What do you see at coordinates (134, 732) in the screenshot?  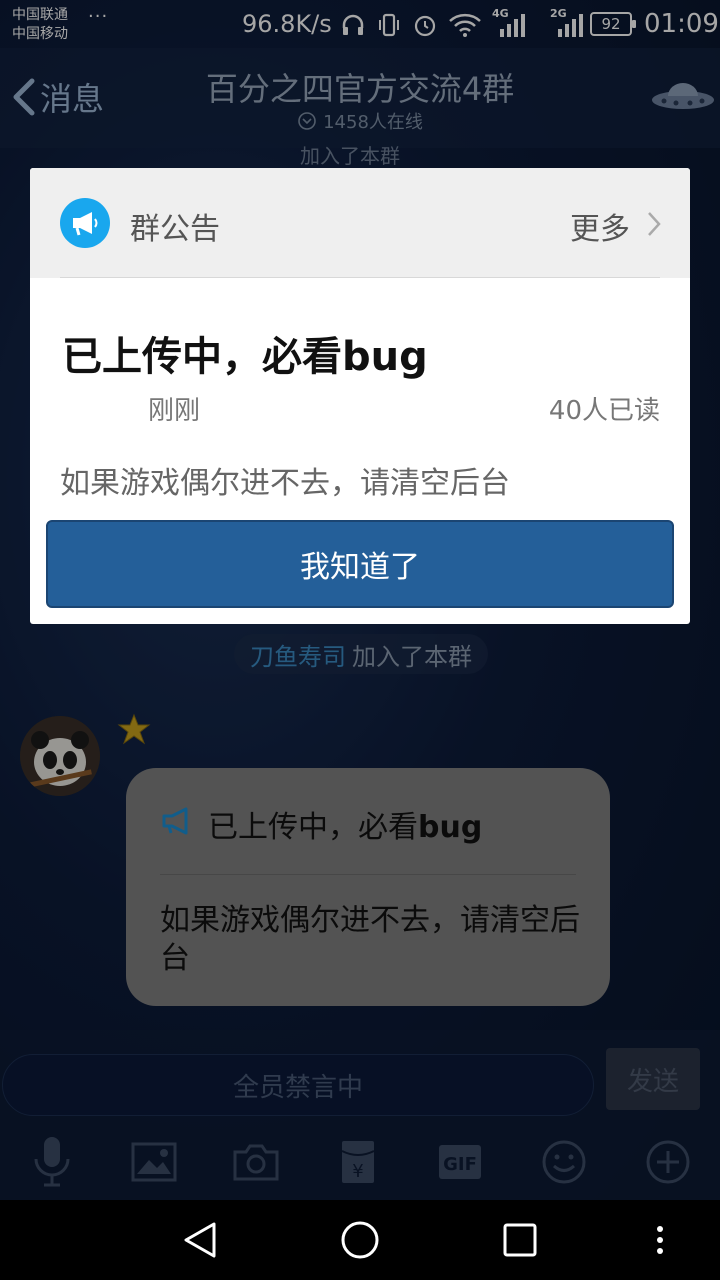 I see `star-icon` at bounding box center [134, 732].